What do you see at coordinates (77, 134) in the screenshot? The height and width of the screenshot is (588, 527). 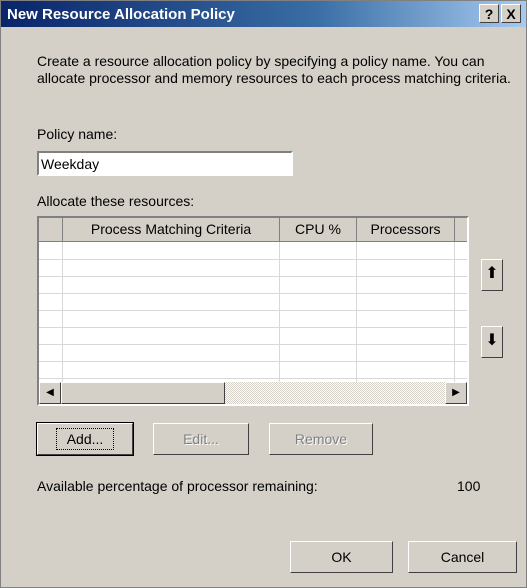 I see `policy-name-label: Policy name:` at bounding box center [77, 134].